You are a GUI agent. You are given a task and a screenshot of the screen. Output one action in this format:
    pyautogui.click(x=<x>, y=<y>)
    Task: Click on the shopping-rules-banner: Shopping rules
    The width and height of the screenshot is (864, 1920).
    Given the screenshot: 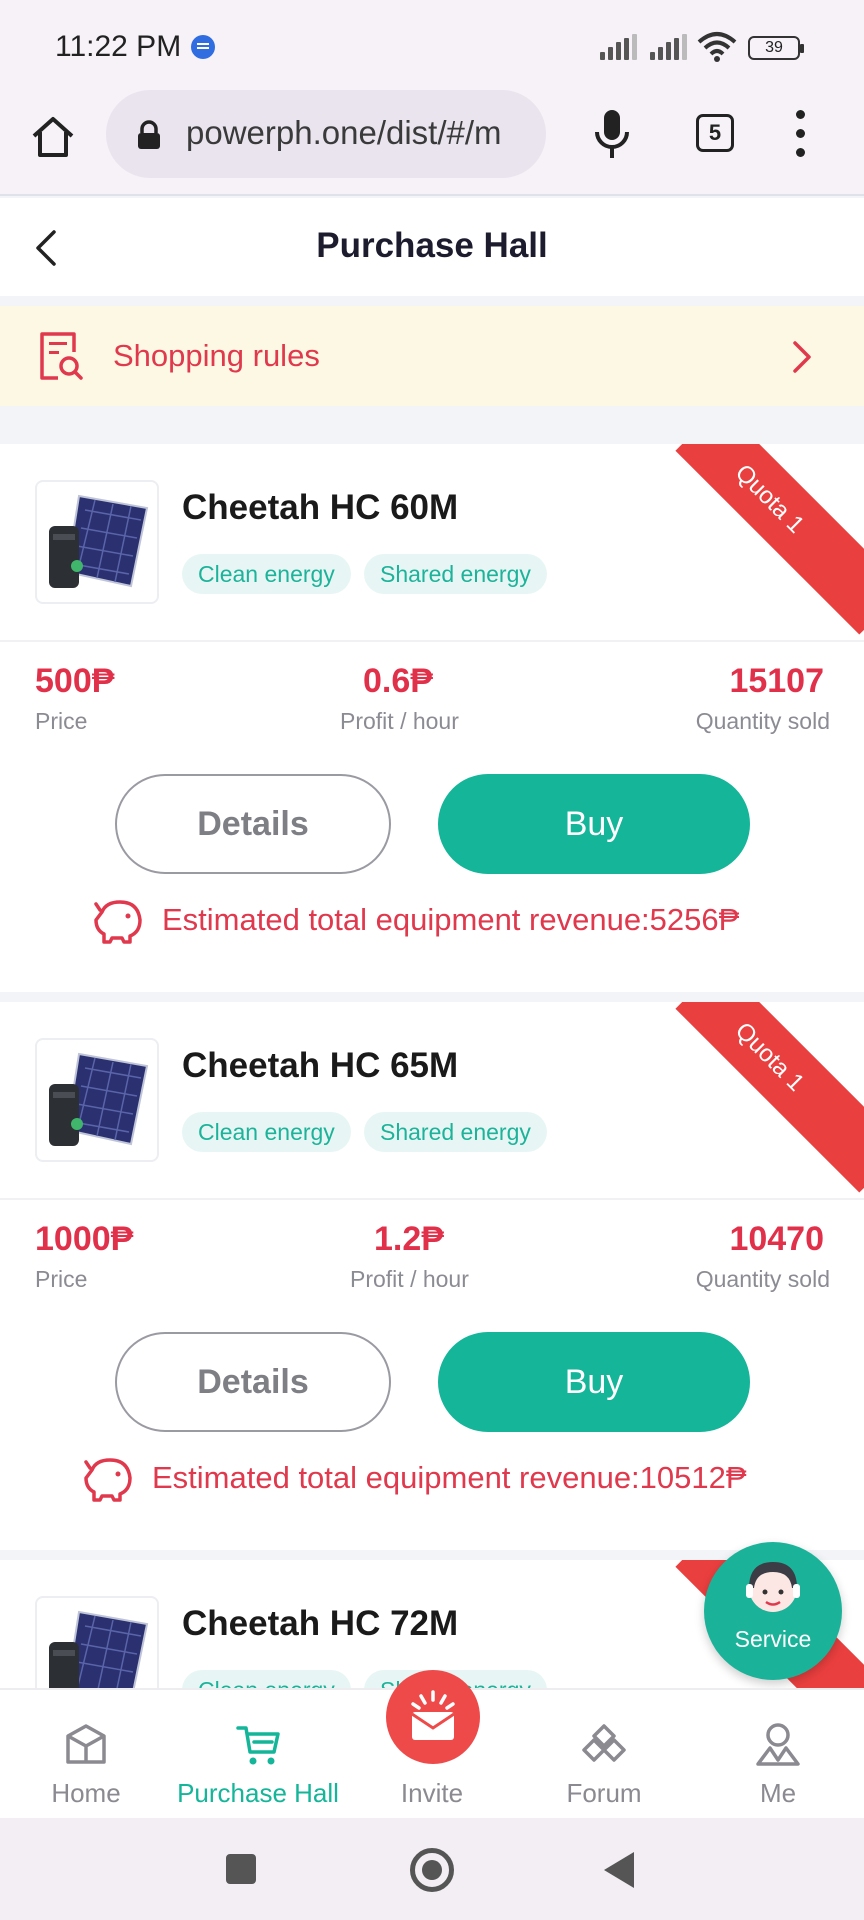 What is the action you would take?
    pyautogui.click(x=432, y=356)
    